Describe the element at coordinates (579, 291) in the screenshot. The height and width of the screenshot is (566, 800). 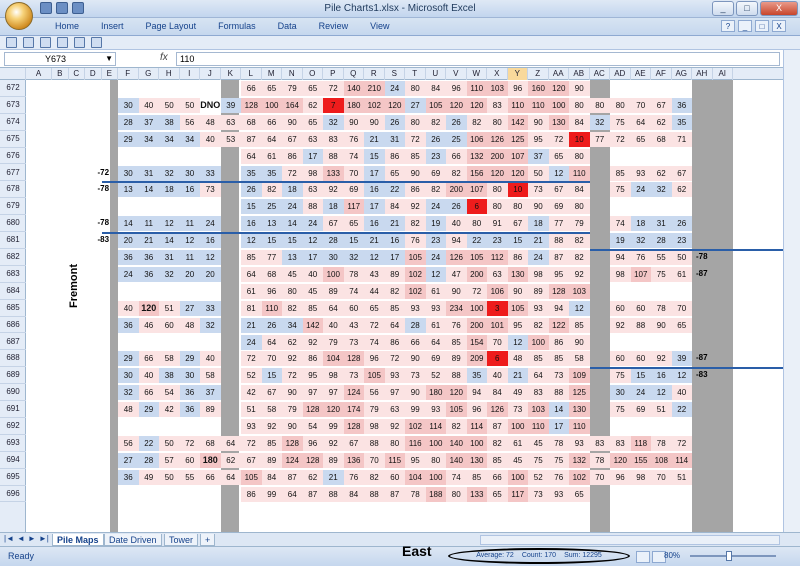
I see `cell-ab684: 103` at that location.